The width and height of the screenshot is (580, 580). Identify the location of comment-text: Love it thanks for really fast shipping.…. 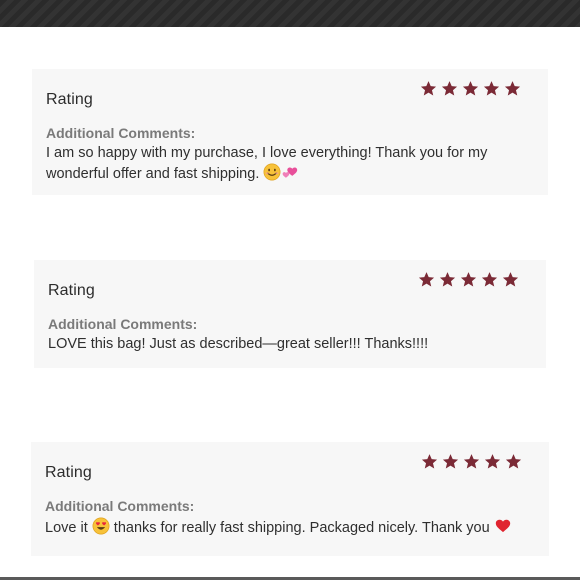
(285, 527).